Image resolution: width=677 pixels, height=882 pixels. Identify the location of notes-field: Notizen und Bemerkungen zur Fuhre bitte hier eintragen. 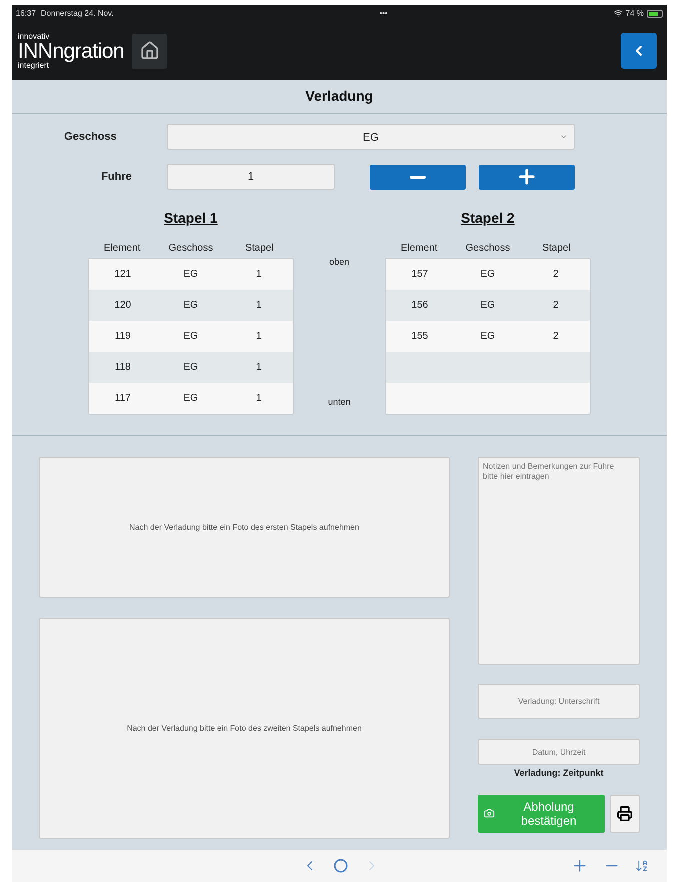
(559, 561).